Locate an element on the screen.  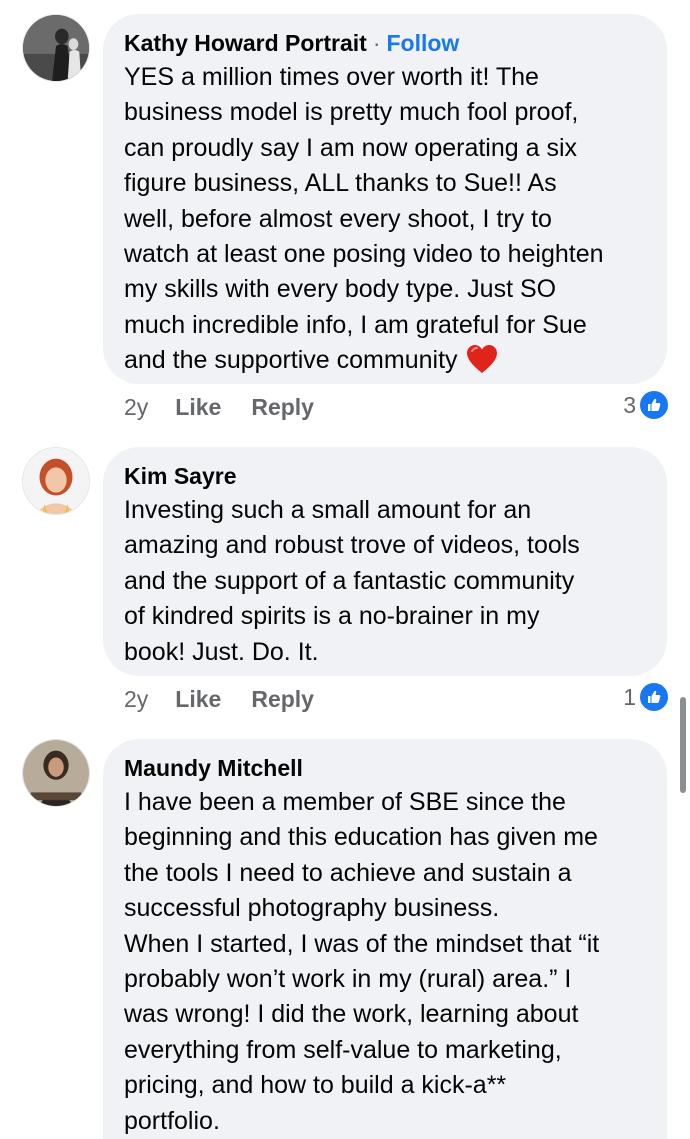
author-line: Maundy Mitchell is located at coordinates (385, 768).